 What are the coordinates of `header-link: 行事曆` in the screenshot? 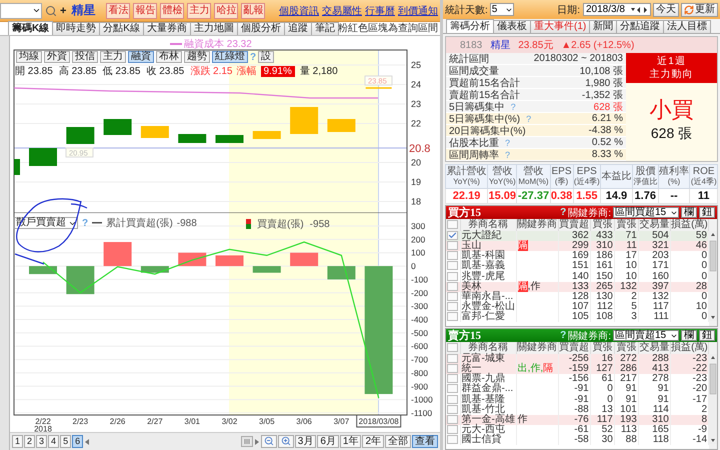 It's located at (380, 11).